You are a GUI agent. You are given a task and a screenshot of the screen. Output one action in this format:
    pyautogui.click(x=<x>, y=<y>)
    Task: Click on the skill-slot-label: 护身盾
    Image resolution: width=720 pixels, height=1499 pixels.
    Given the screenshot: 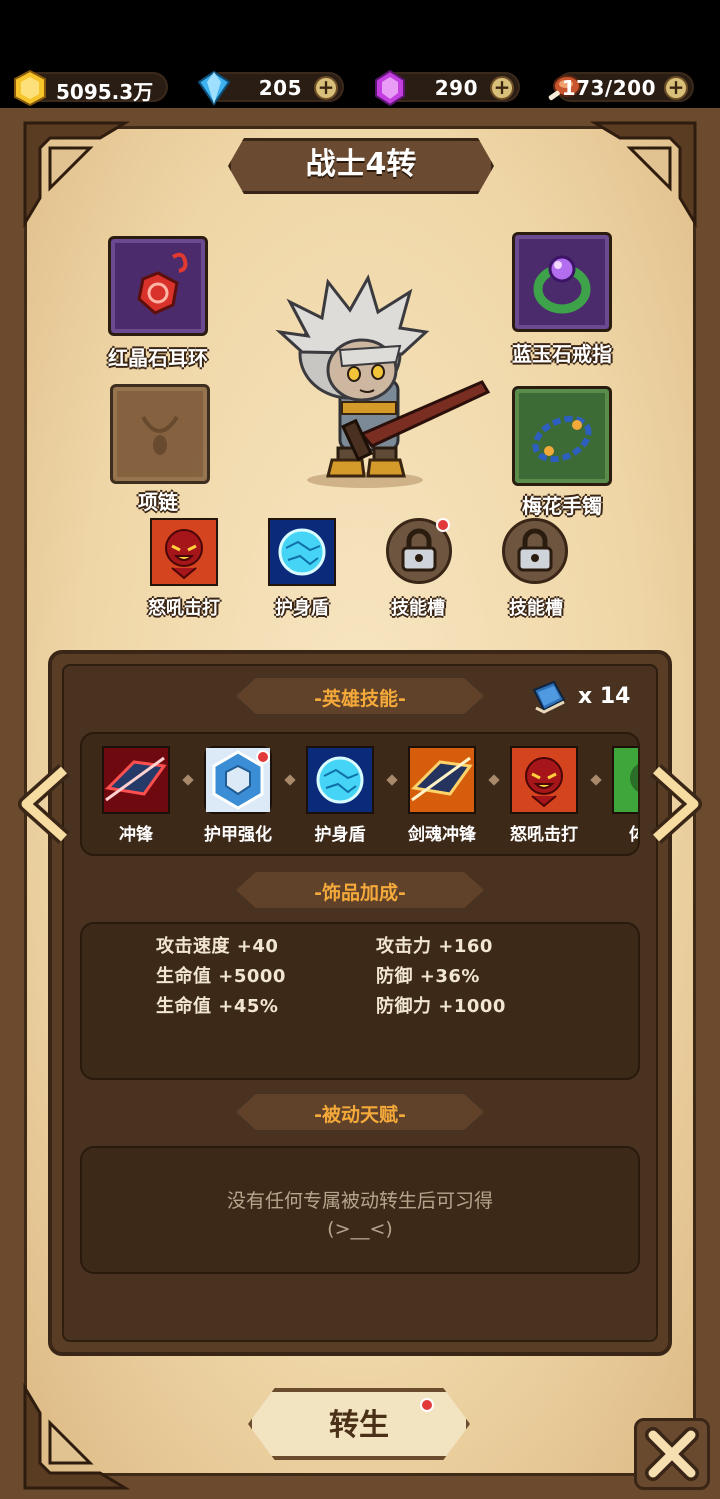 What is the action you would take?
    pyautogui.click(x=302, y=608)
    